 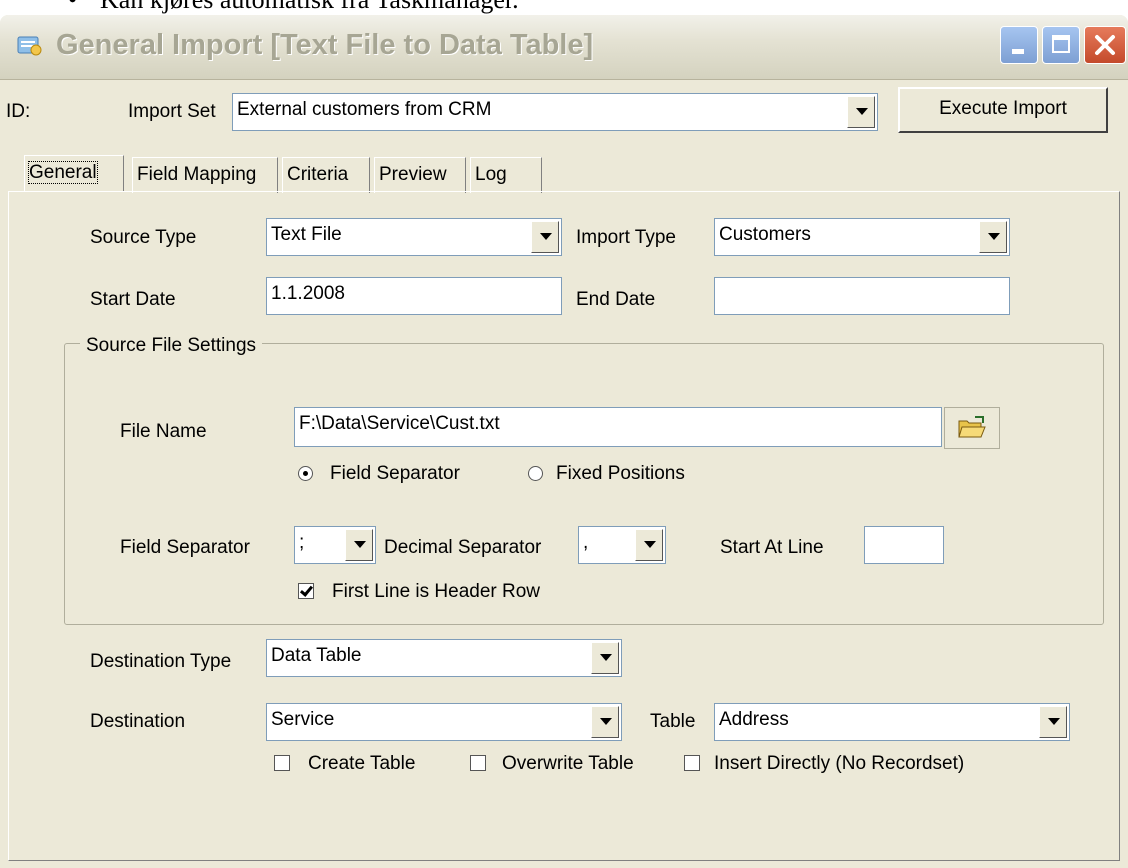 I want to click on create-table-label: Create Table, so click(x=361, y=764).